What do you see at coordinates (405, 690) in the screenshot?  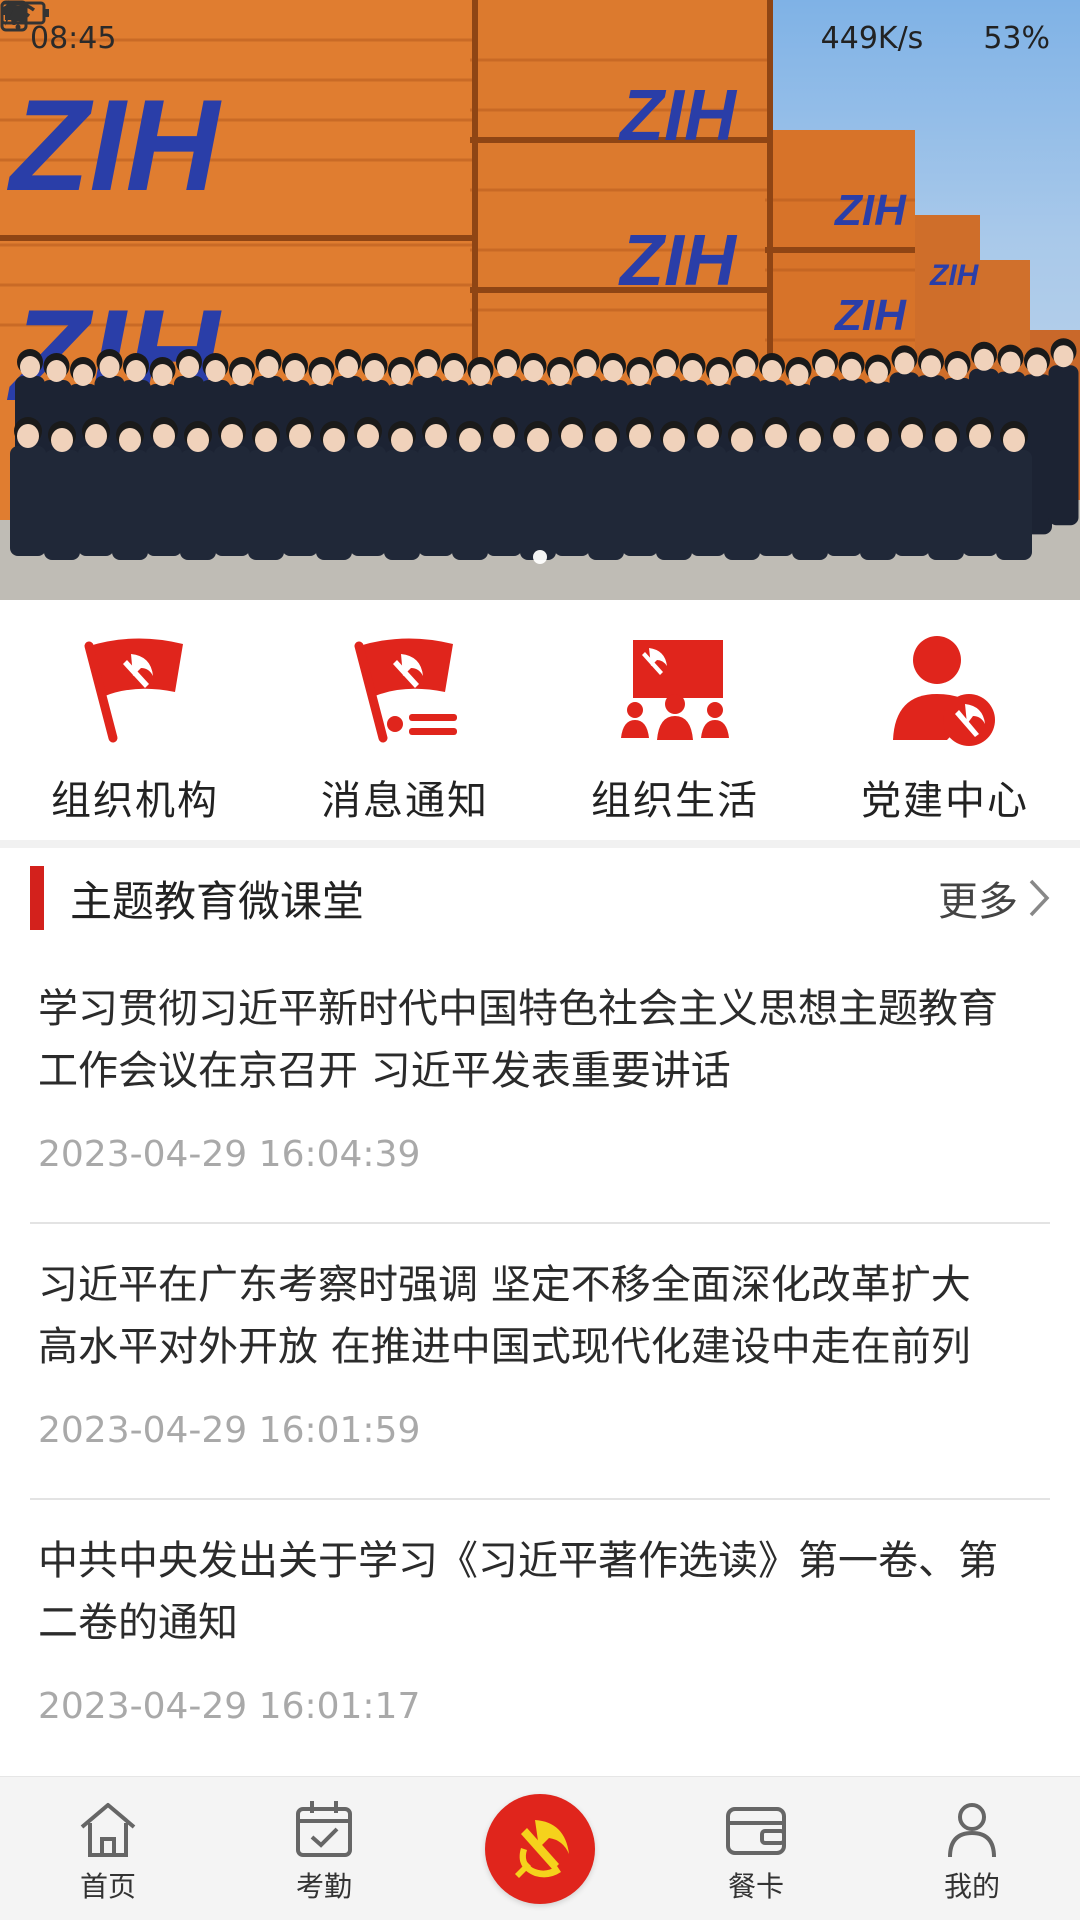 I see `party-flag-message-icon` at bounding box center [405, 690].